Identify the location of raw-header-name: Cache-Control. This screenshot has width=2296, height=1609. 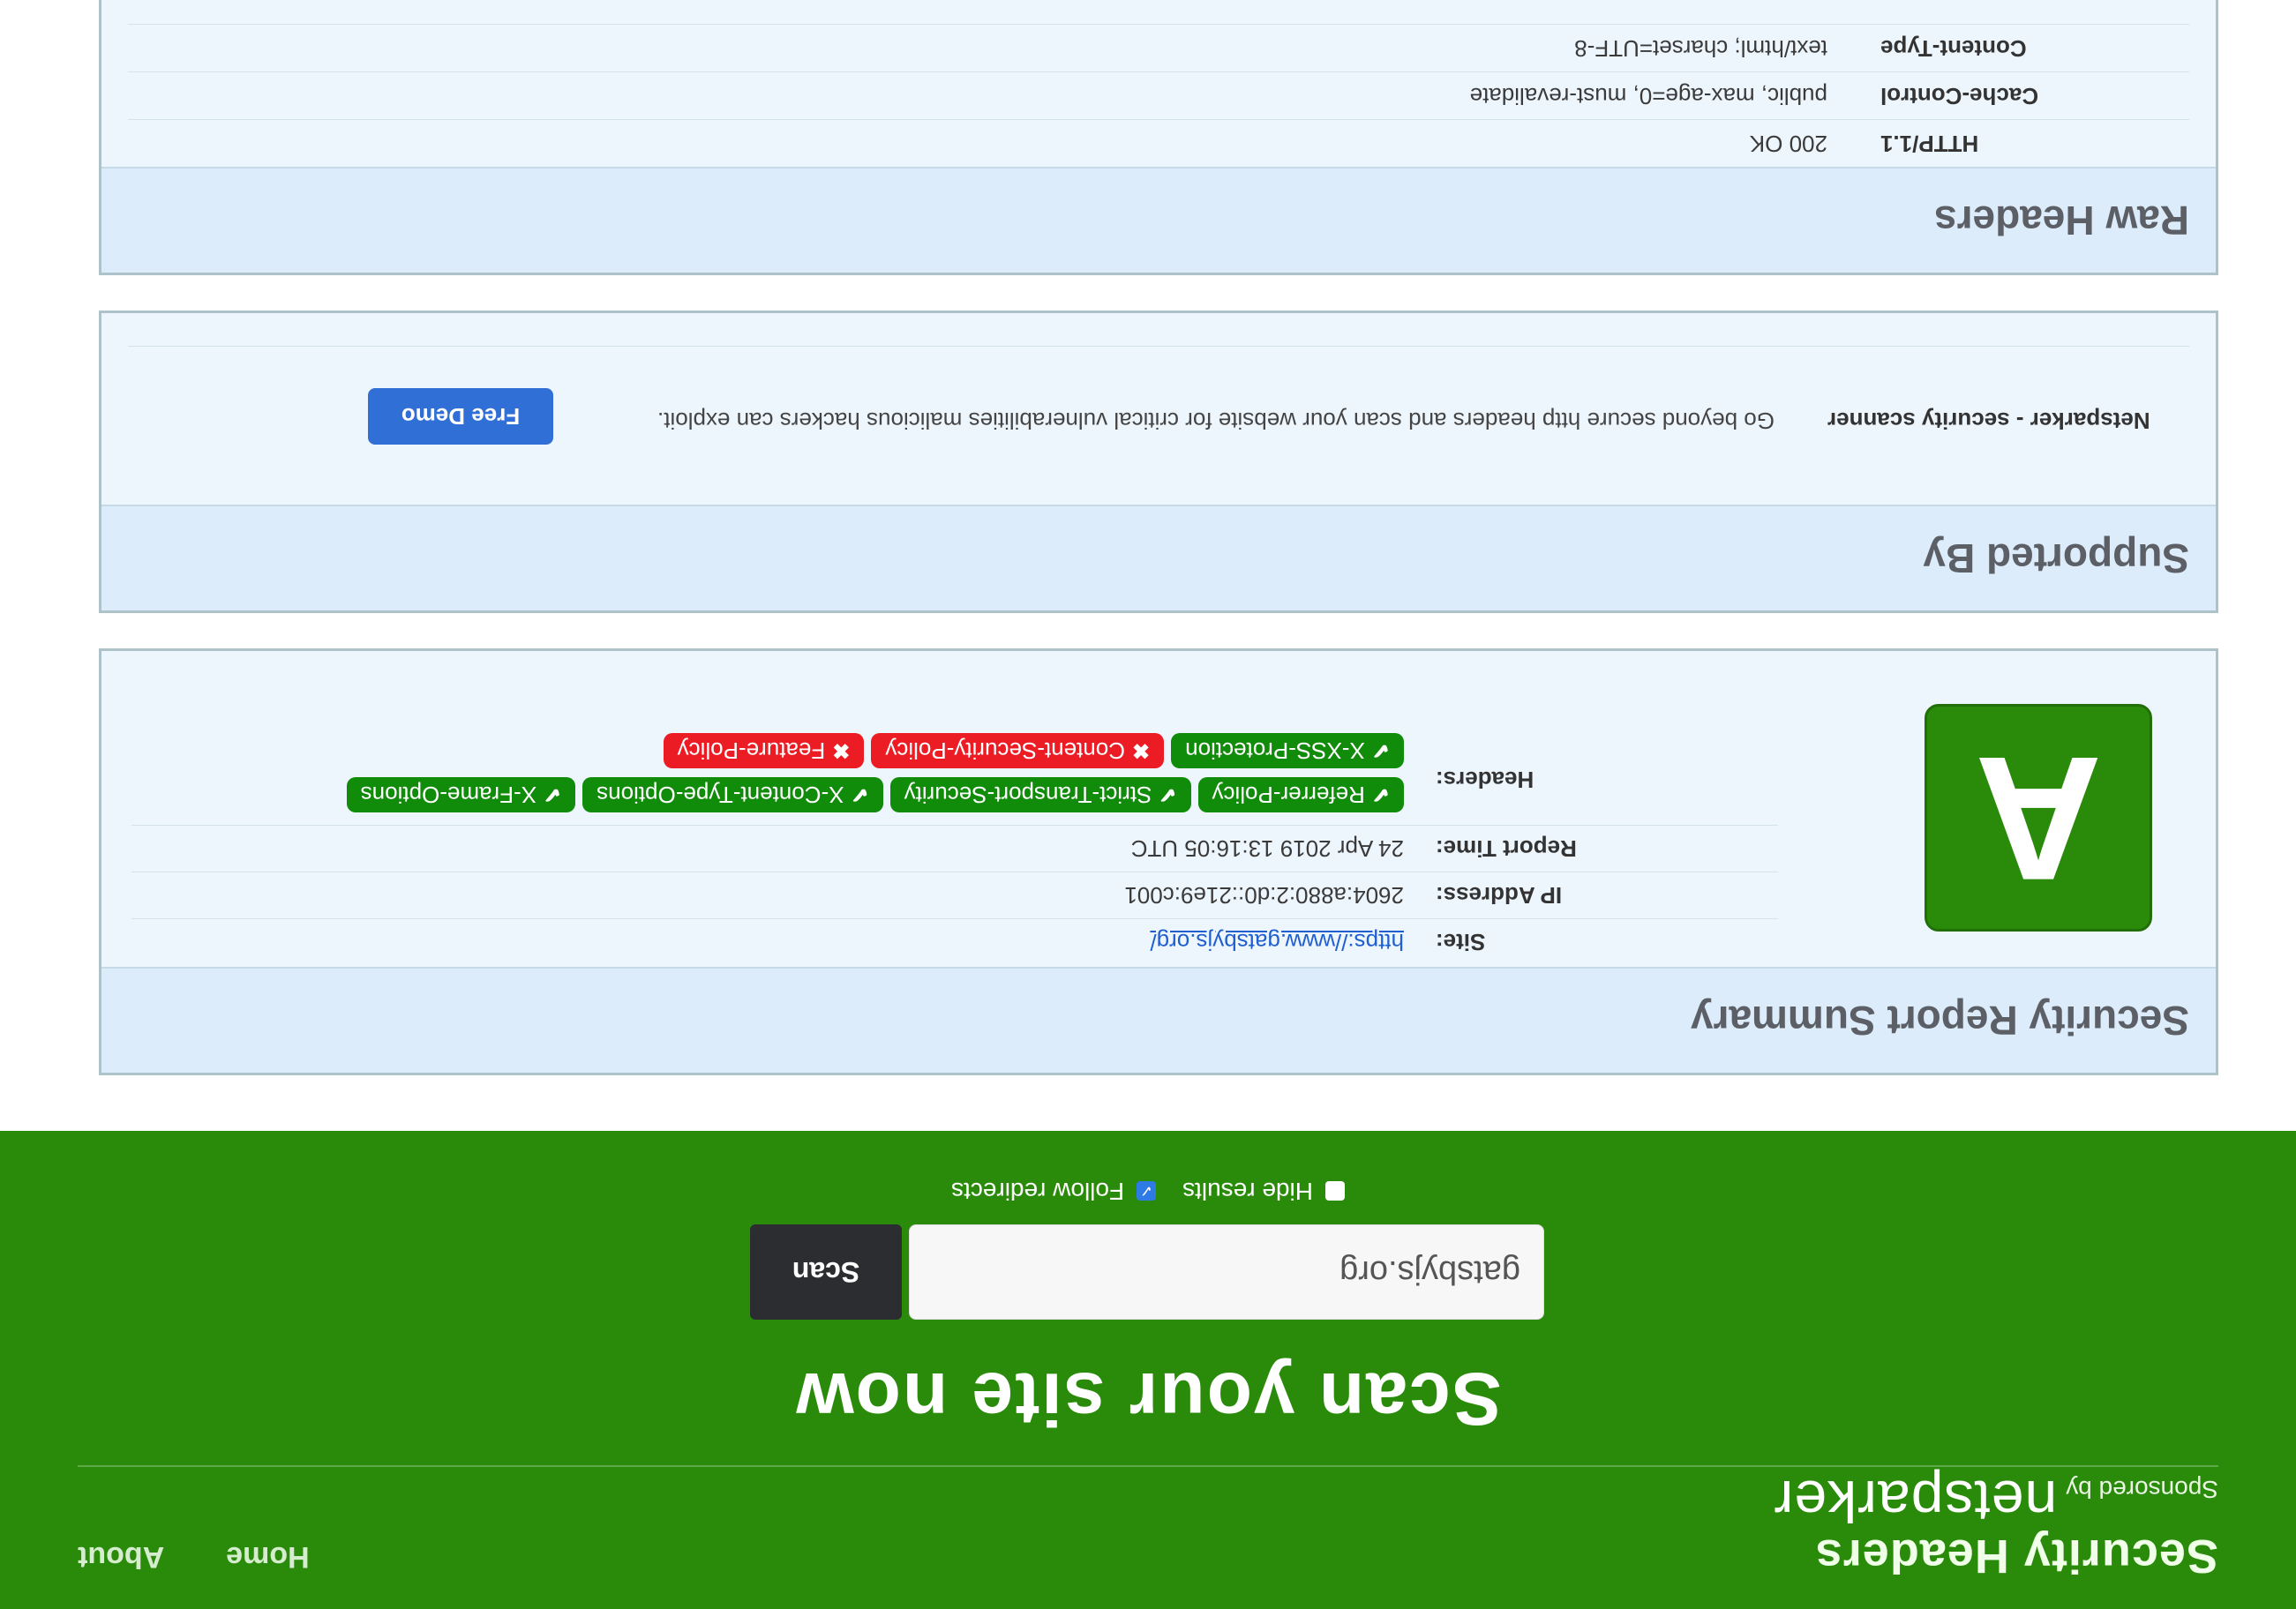
(1959, 96).